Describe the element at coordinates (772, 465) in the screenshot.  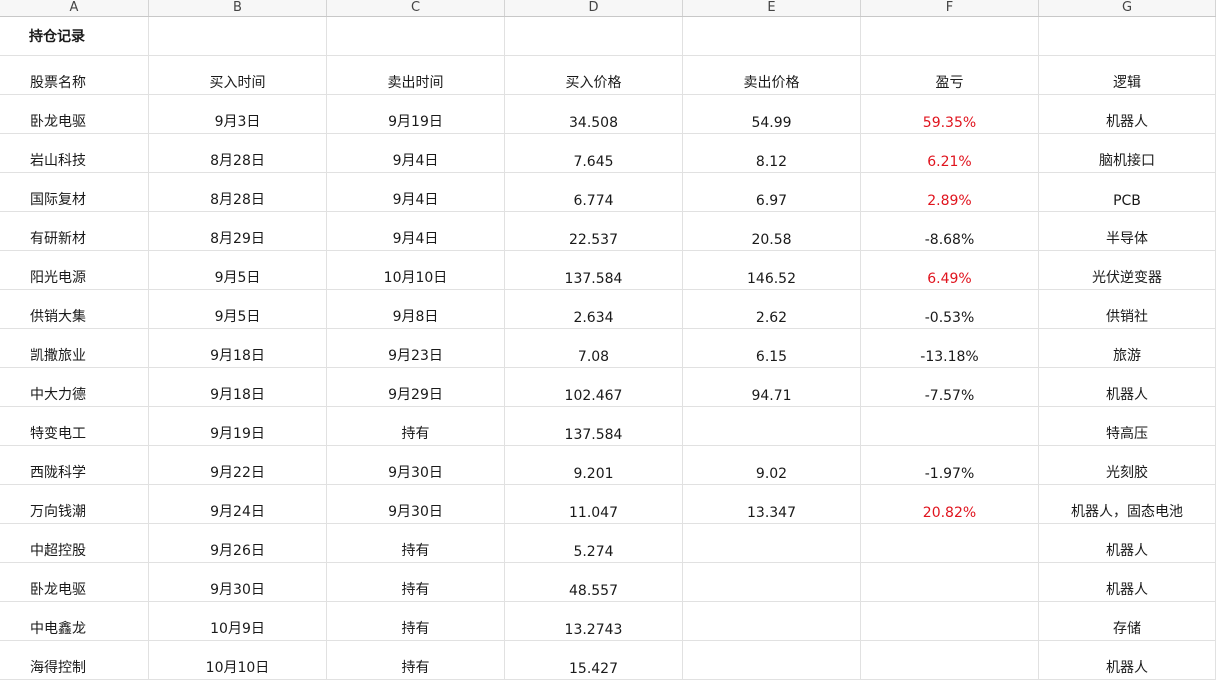
I see `sell-price-cell: 9.02` at that location.